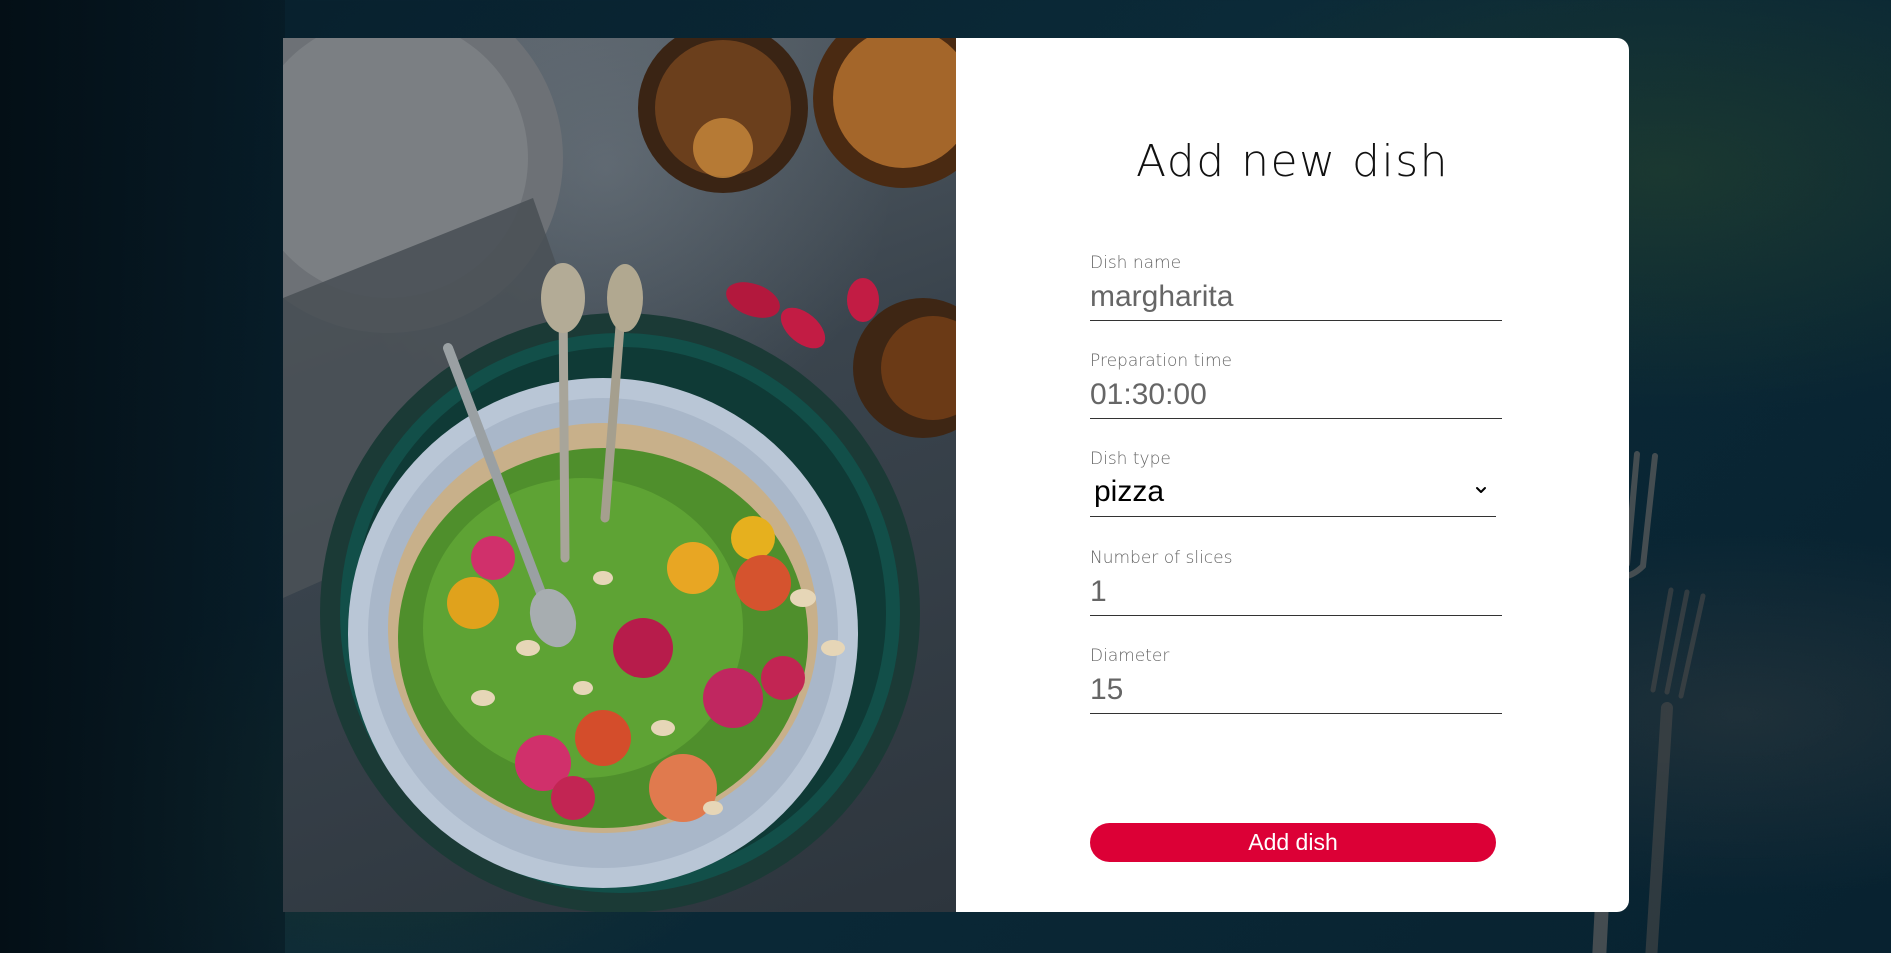 The width and height of the screenshot is (1891, 953). What do you see at coordinates (1129, 491) in the screenshot?
I see `dish-type-selected-value: pizza` at bounding box center [1129, 491].